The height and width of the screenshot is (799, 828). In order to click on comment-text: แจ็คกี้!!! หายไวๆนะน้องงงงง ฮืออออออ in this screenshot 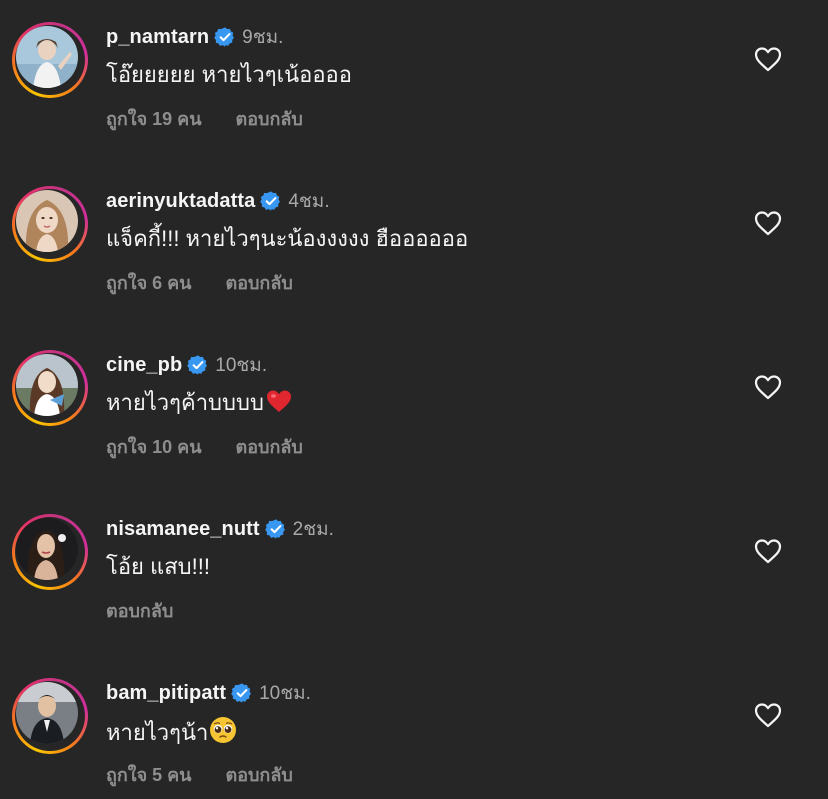, I will do `click(287, 238)`.